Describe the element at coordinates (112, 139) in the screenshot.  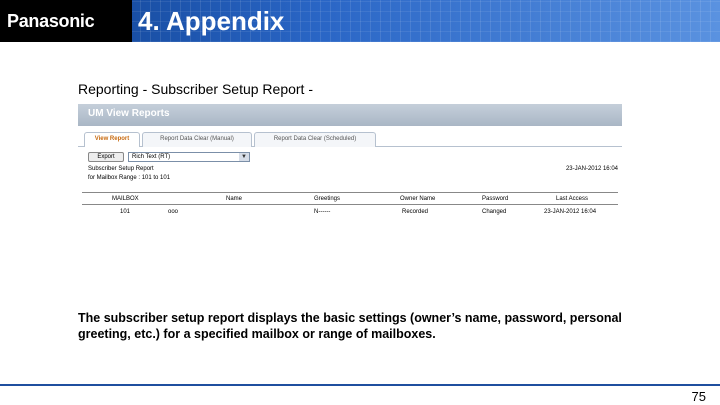
I see `tab-view-report: View Report` at that location.